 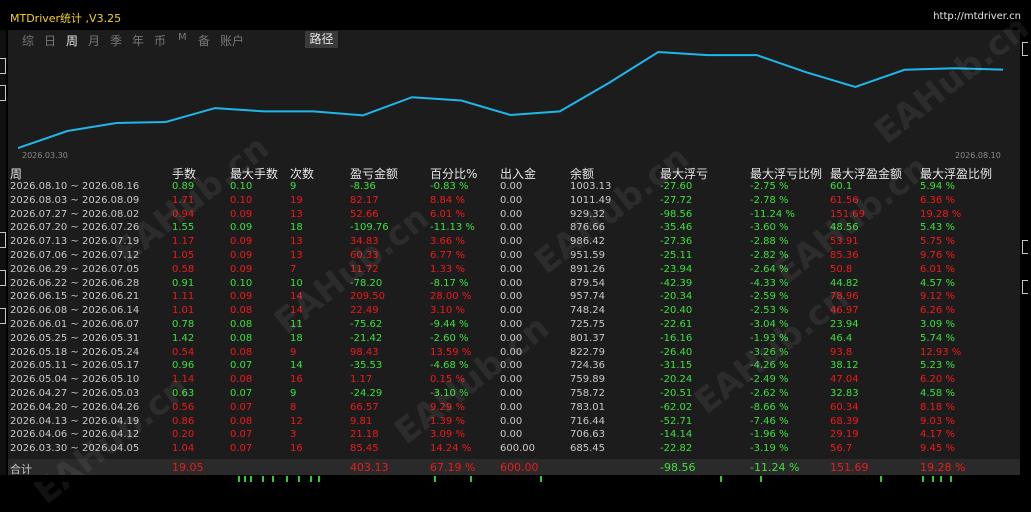 What do you see at coordinates (676, 324) in the screenshot?
I see `cell-max-dd: -22.61` at bounding box center [676, 324].